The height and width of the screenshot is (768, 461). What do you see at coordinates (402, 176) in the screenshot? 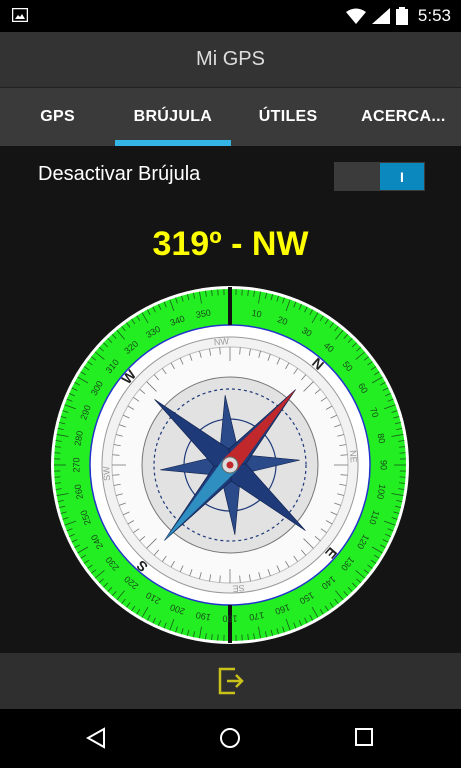
I see `toggle-knob: I` at bounding box center [402, 176].